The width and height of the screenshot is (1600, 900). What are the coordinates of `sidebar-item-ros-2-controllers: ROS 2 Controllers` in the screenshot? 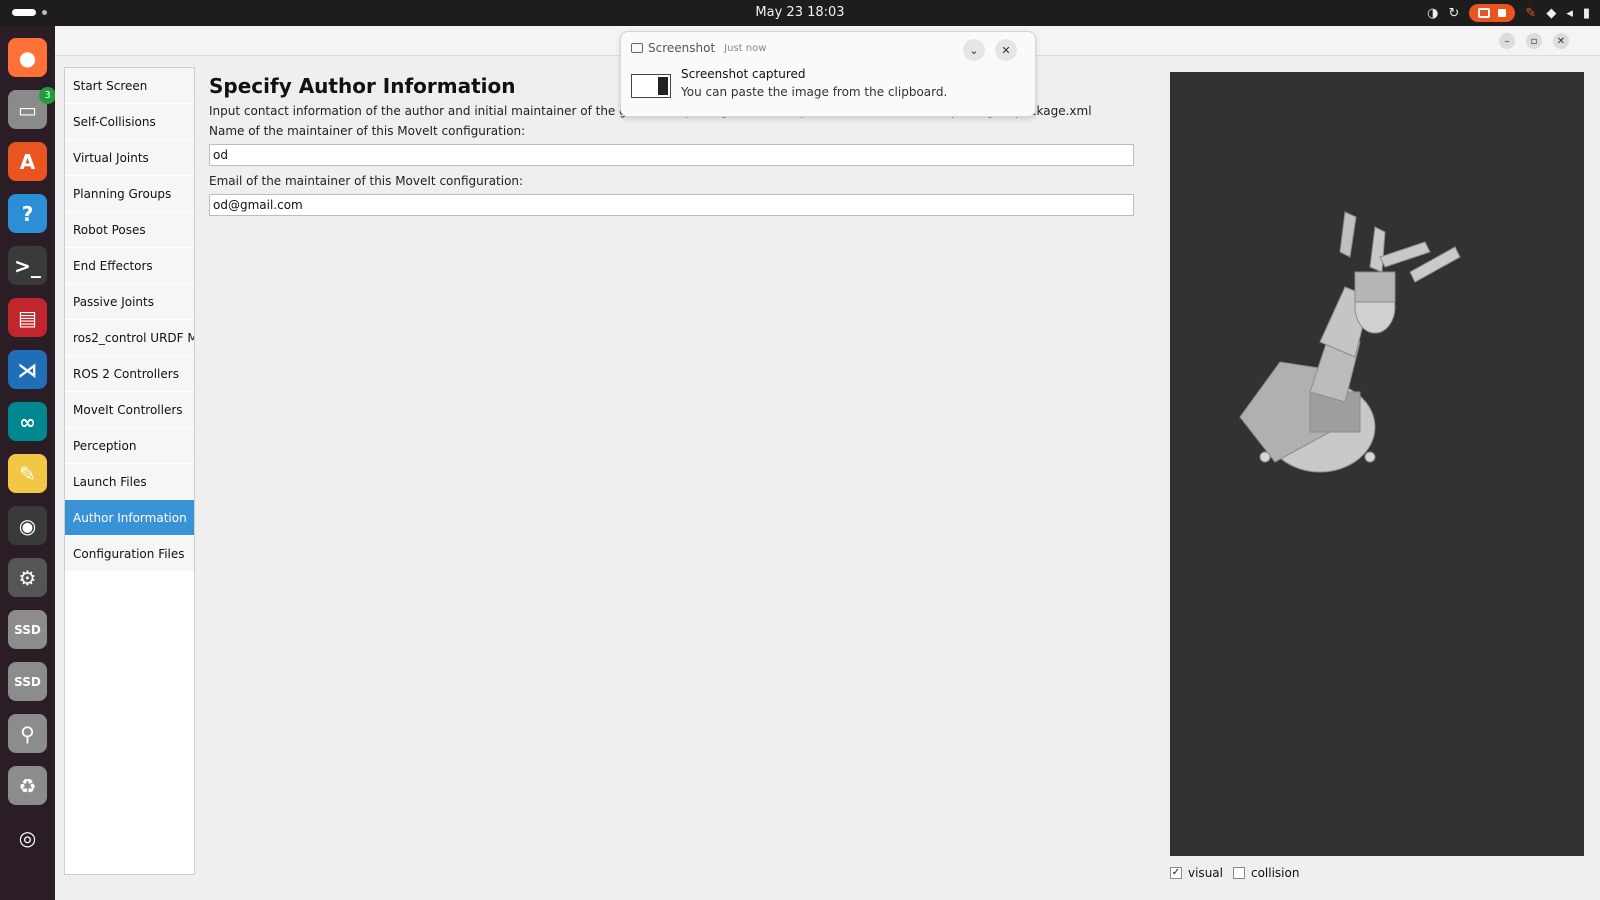 It's located at (129, 374).